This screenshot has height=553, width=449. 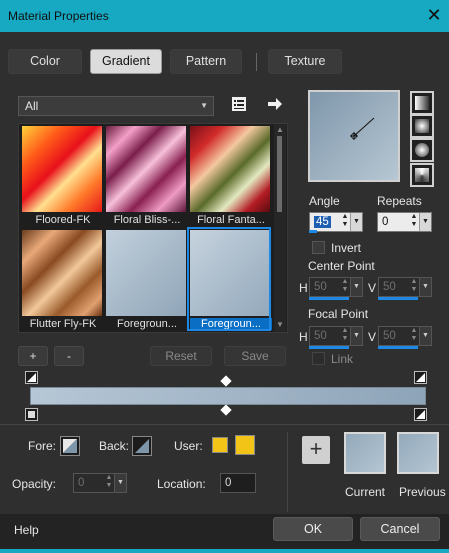 I want to click on focal-h-value: 50, so click(x=320, y=336).